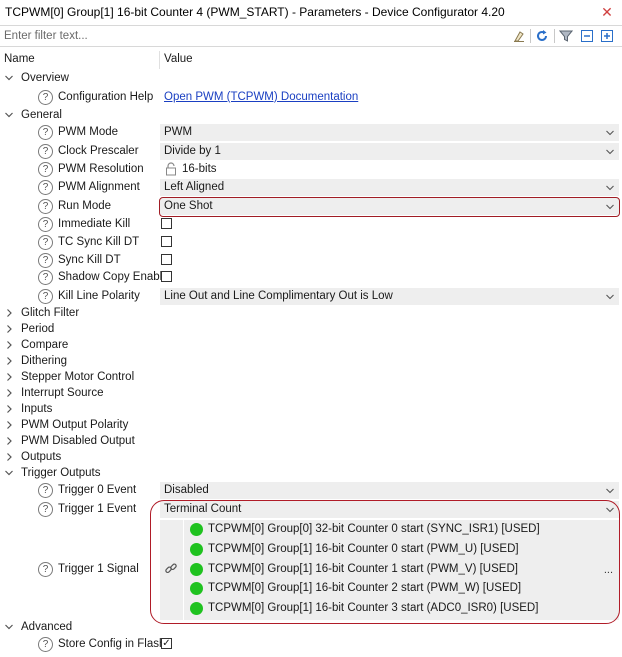  What do you see at coordinates (41, 457) in the screenshot?
I see `group-label: Outputs` at bounding box center [41, 457].